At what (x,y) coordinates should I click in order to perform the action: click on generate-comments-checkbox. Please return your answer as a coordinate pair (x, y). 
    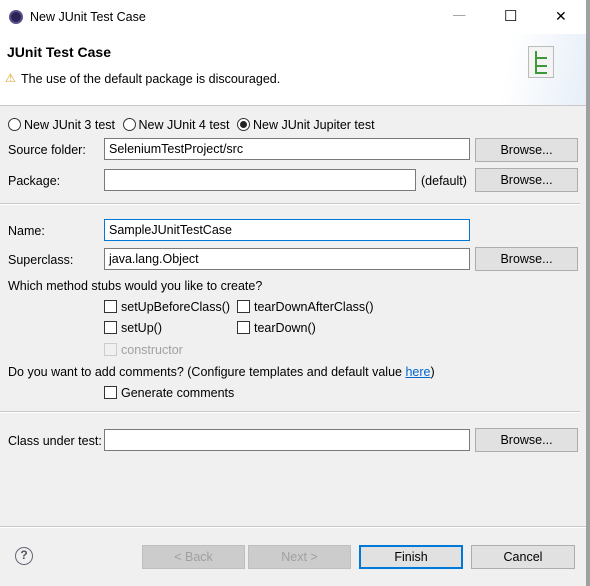
    Looking at the image, I should click on (110, 392).